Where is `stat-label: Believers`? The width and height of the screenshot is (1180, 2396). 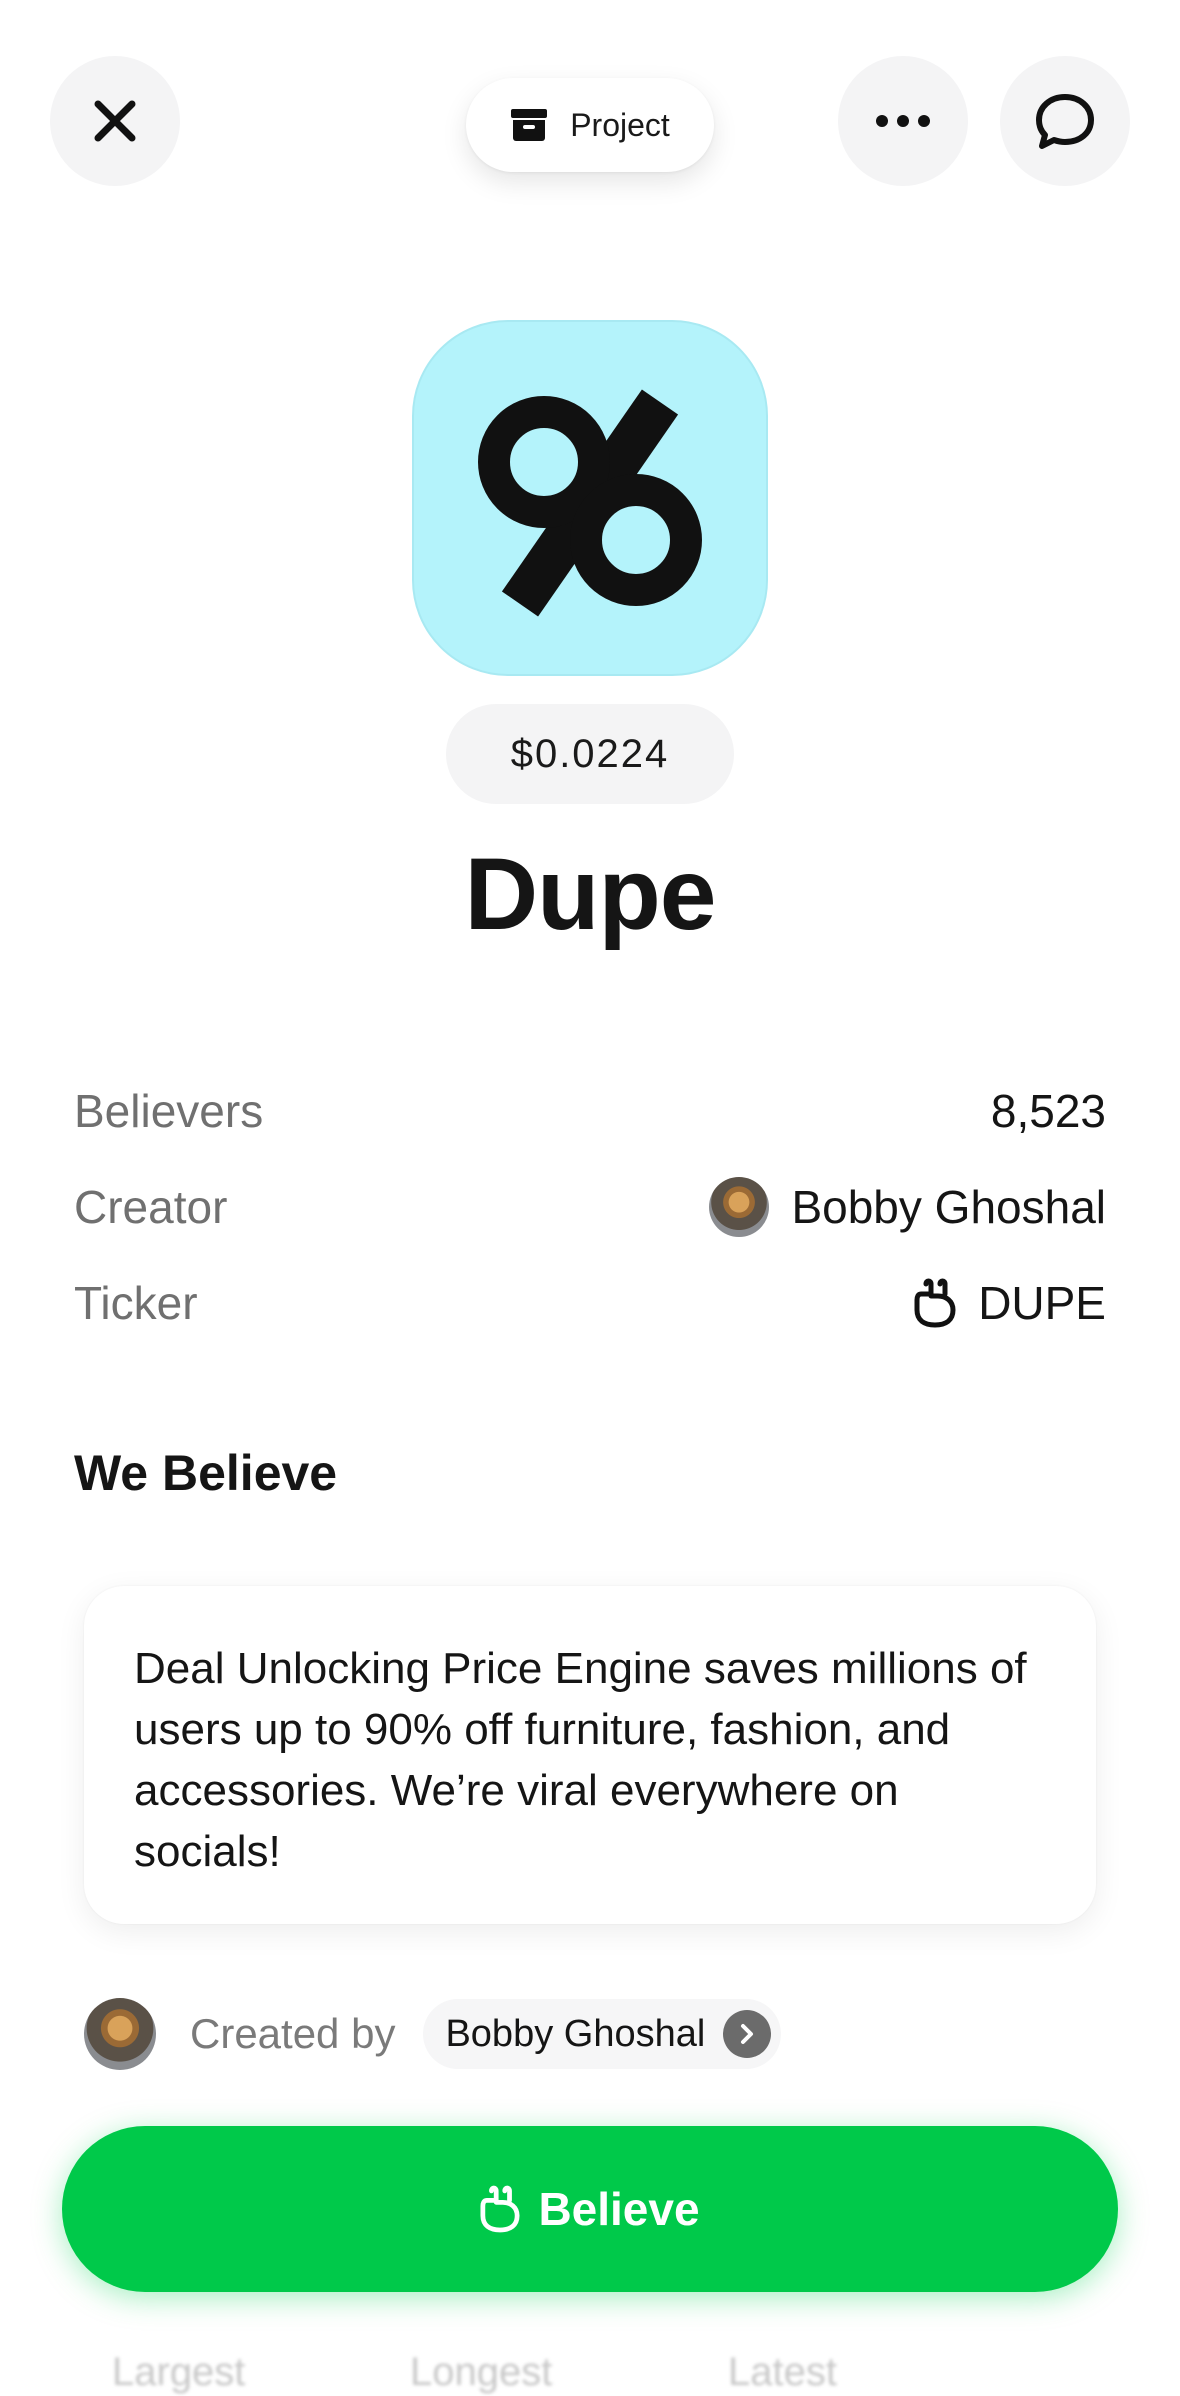 stat-label: Believers is located at coordinates (169, 1111).